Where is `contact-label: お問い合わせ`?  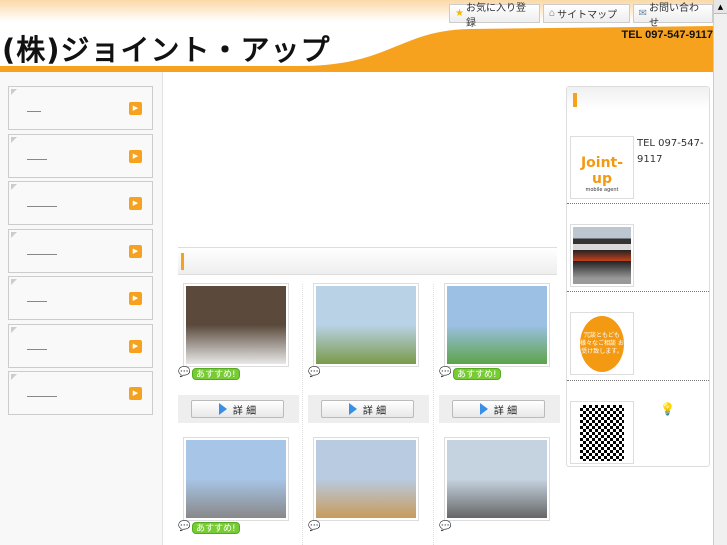 contact-label: お問い合わせ is located at coordinates (673, 15).